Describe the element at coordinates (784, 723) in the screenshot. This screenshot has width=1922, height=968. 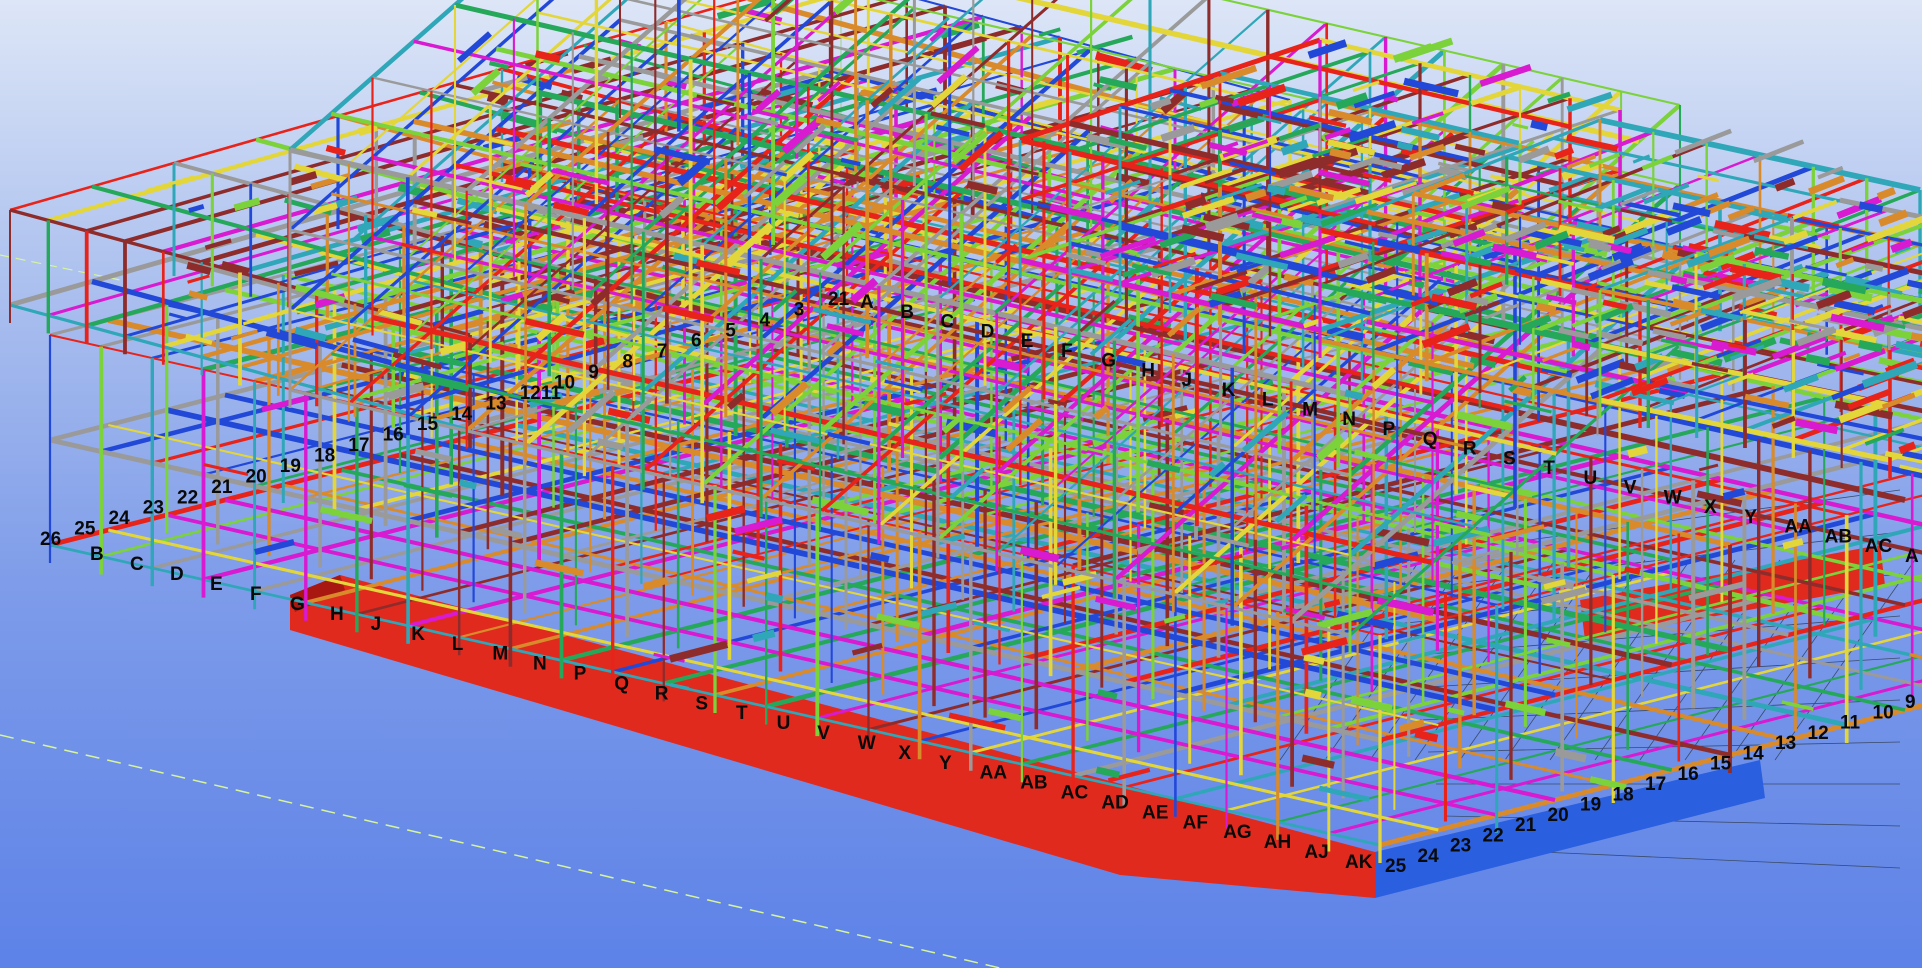
I see `grid-label-letter: U` at that location.